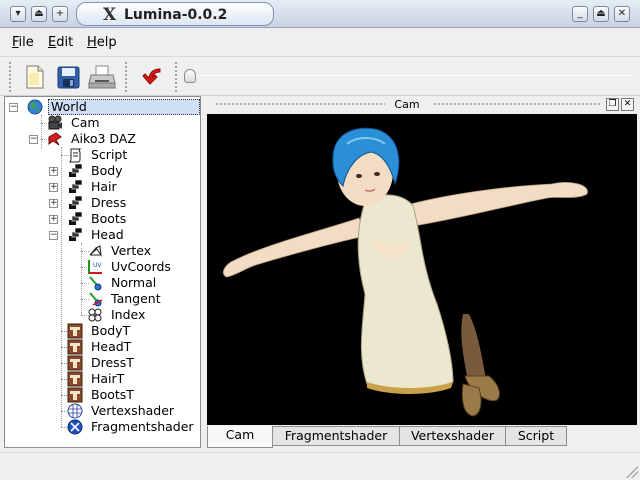  Describe the element at coordinates (601, 14) in the screenshot. I see `maximize-button: ⏏` at that location.